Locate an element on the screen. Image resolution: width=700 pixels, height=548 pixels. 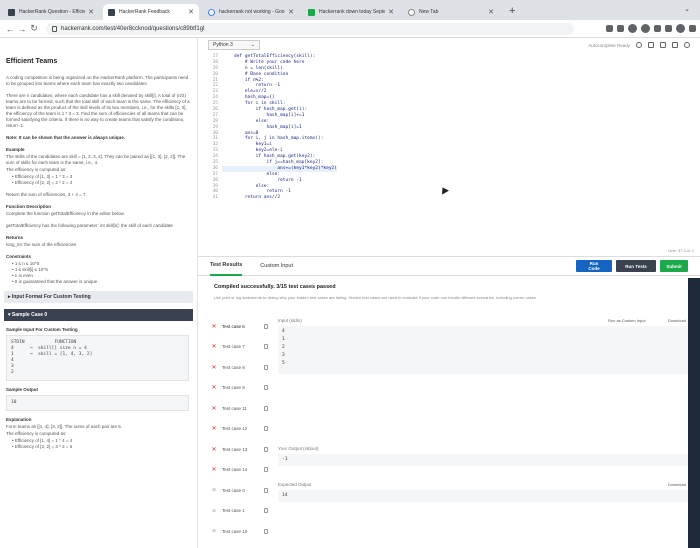
sample-output-box: 10 is located at coordinates (97, 403).